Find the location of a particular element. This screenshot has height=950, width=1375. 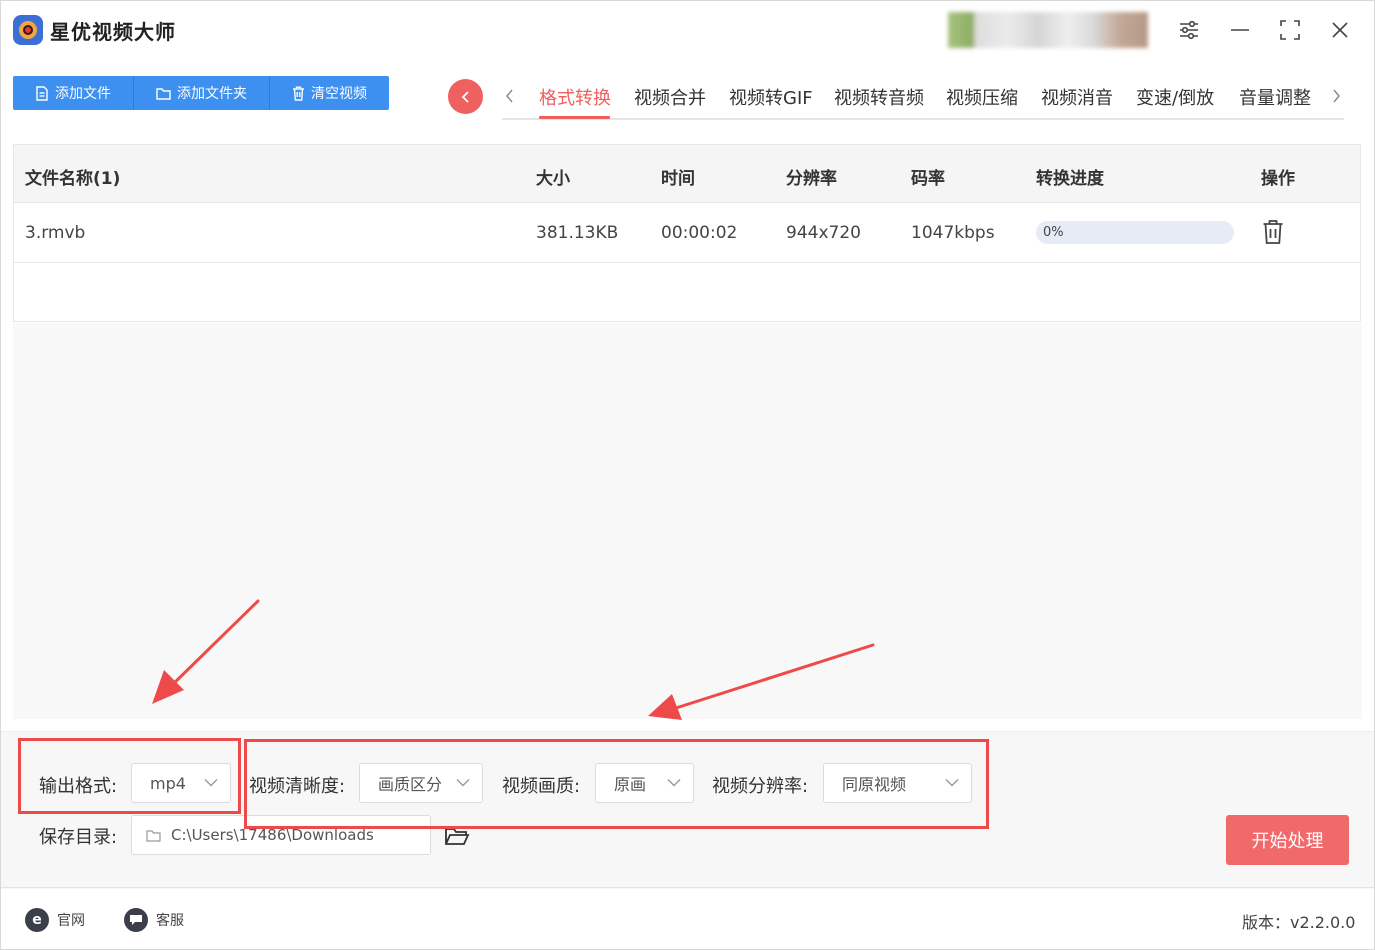

support-link: 客服 is located at coordinates (154, 920).